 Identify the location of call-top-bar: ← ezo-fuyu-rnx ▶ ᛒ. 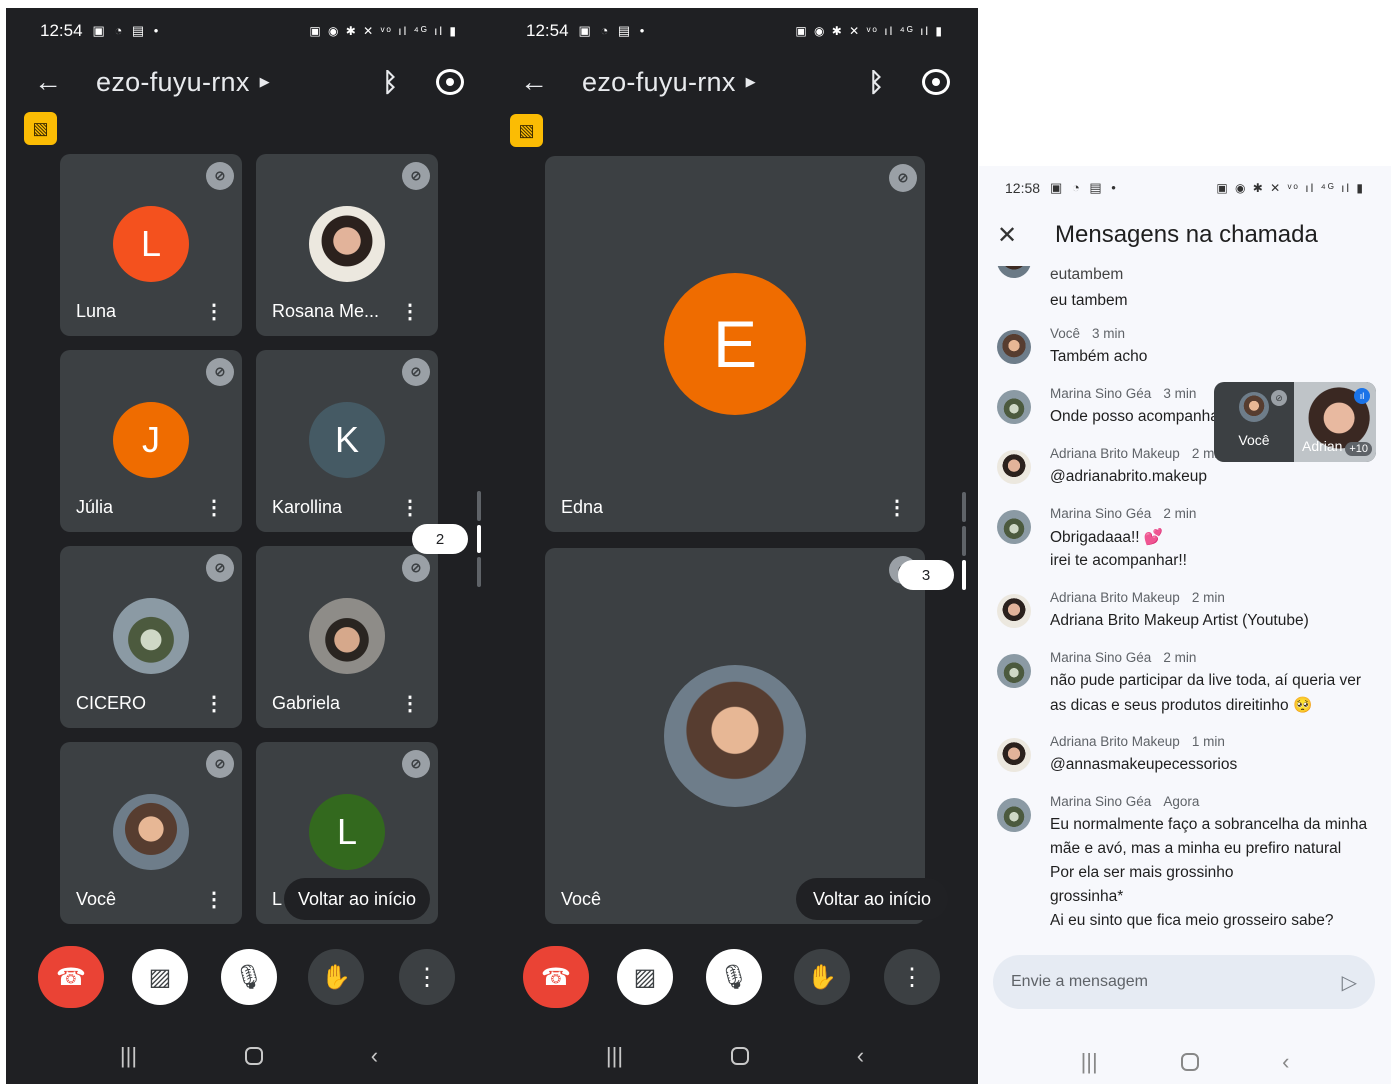
(249, 82).